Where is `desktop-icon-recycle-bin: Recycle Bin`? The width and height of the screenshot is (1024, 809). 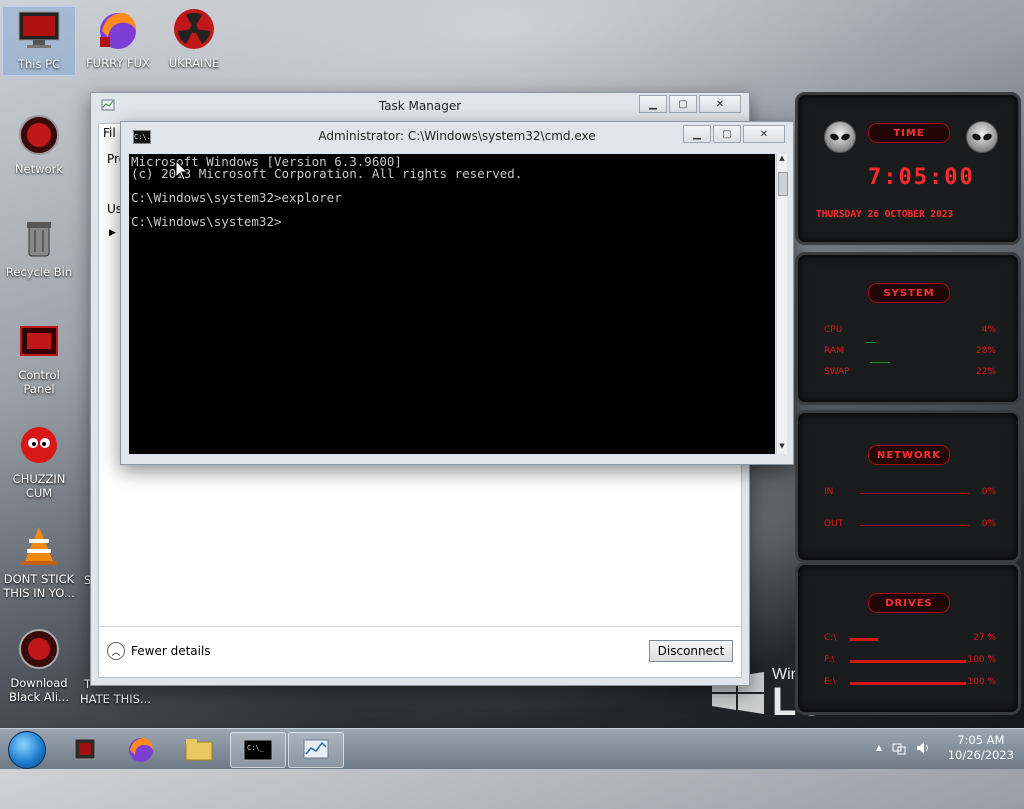 desktop-icon-recycle-bin: Recycle Bin is located at coordinates (39, 247).